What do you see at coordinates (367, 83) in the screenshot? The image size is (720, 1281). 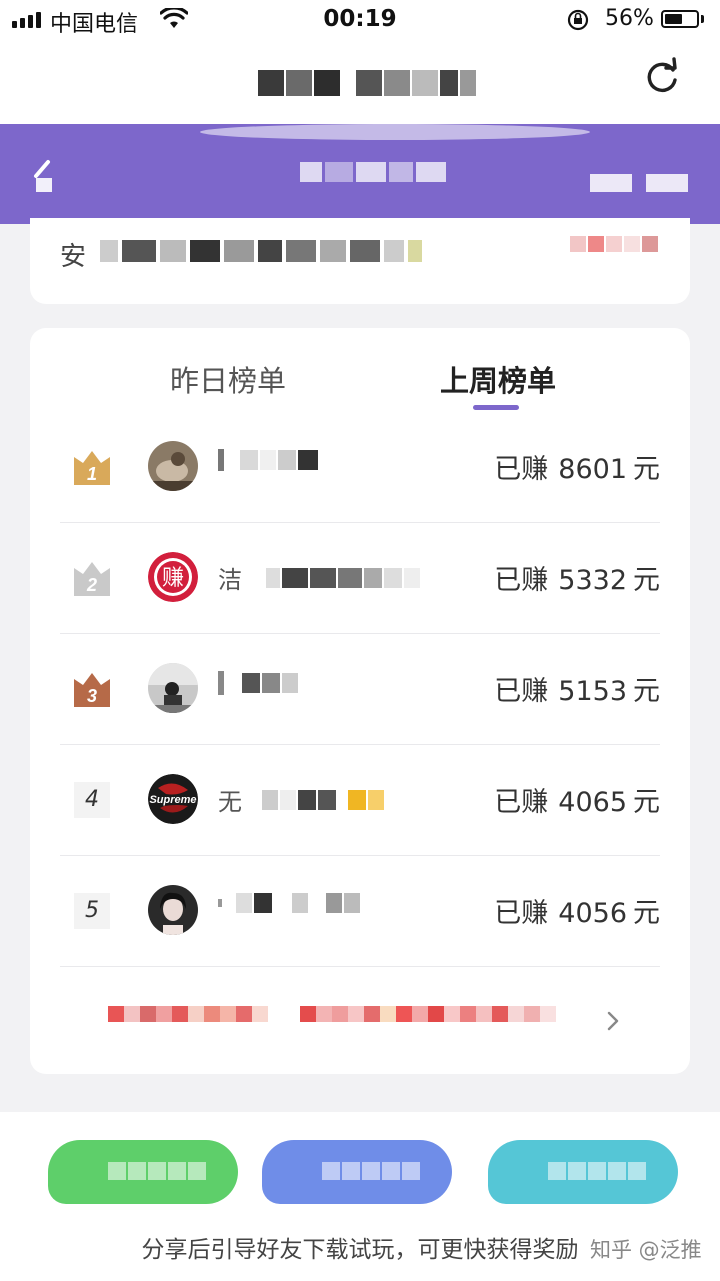 I see `page-title-redacted` at bounding box center [367, 83].